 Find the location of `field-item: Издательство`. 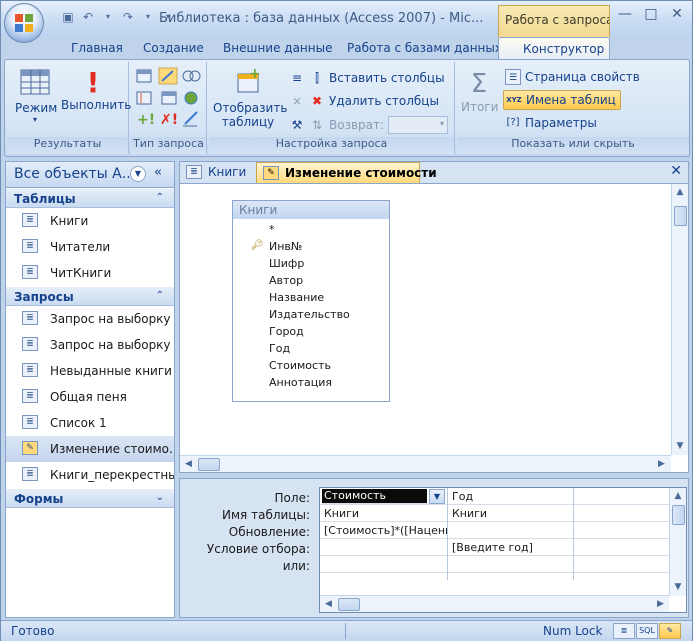

field-item: Издательство is located at coordinates (311, 316).